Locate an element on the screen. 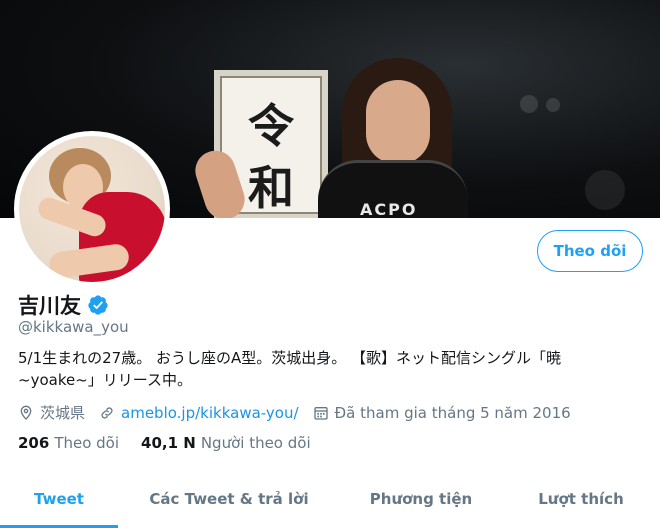  location-pin-icon is located at coordinates (26, 412).